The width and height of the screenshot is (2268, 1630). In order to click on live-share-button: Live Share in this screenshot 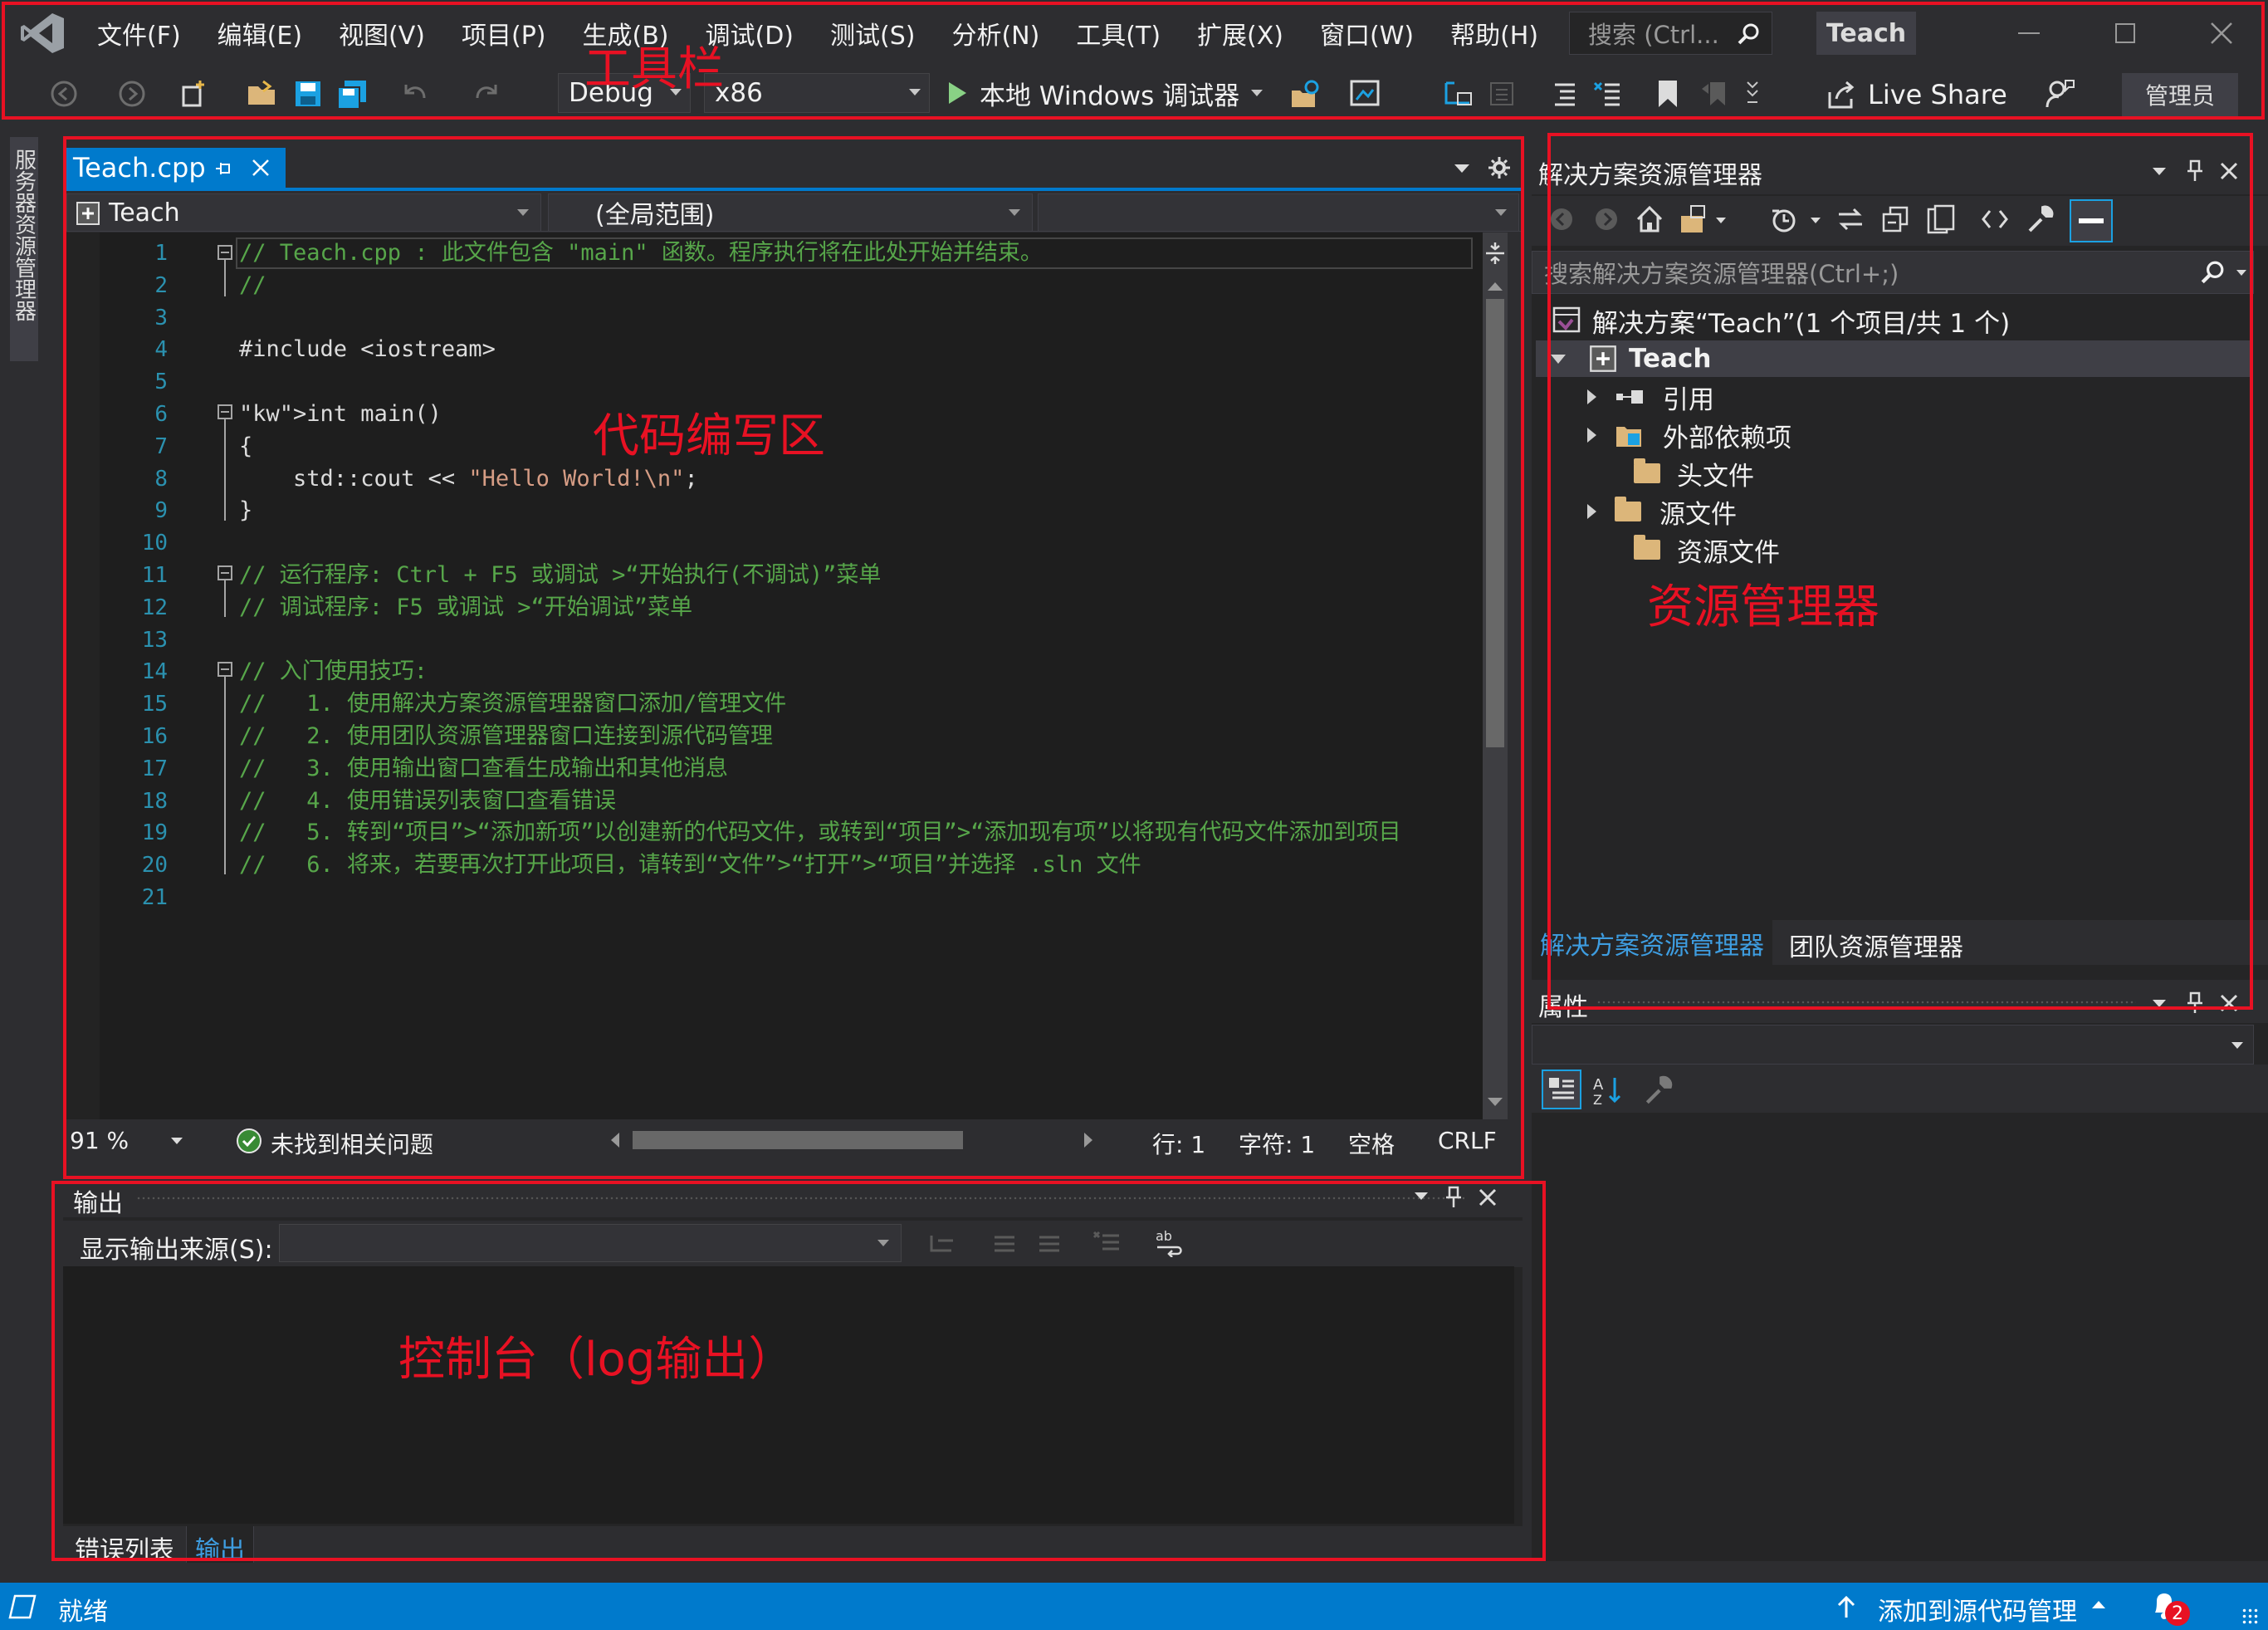, I will do `click(1916, 94)`.